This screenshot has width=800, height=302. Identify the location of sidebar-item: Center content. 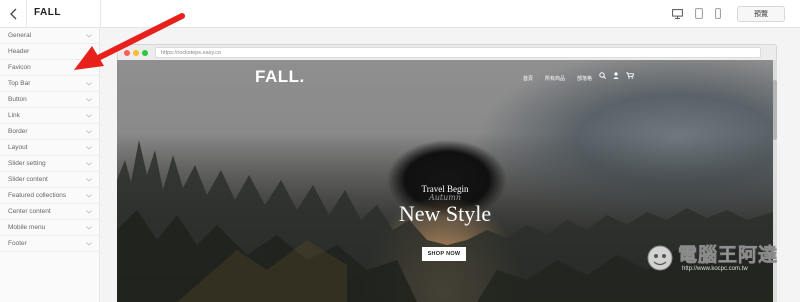
(50, 212).